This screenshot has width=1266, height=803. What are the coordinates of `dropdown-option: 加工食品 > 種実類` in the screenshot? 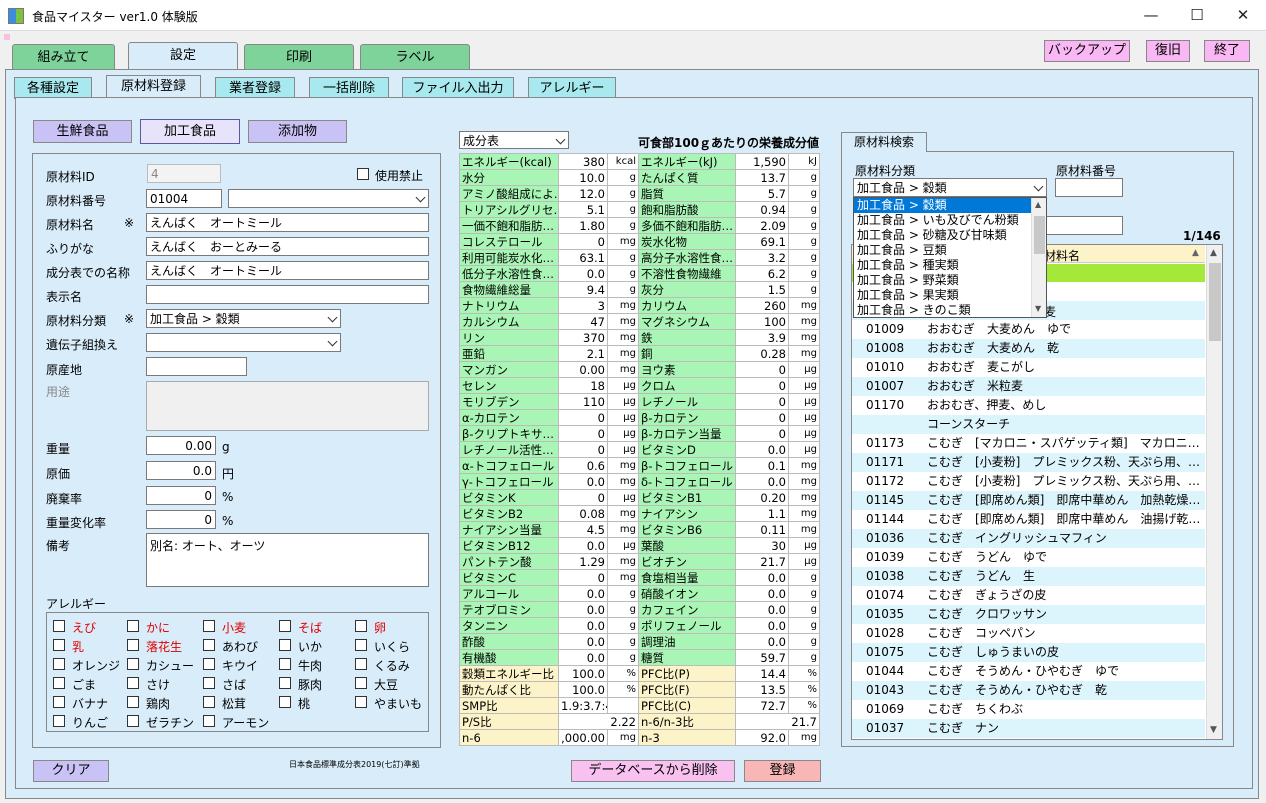 It's located at (942, 265).